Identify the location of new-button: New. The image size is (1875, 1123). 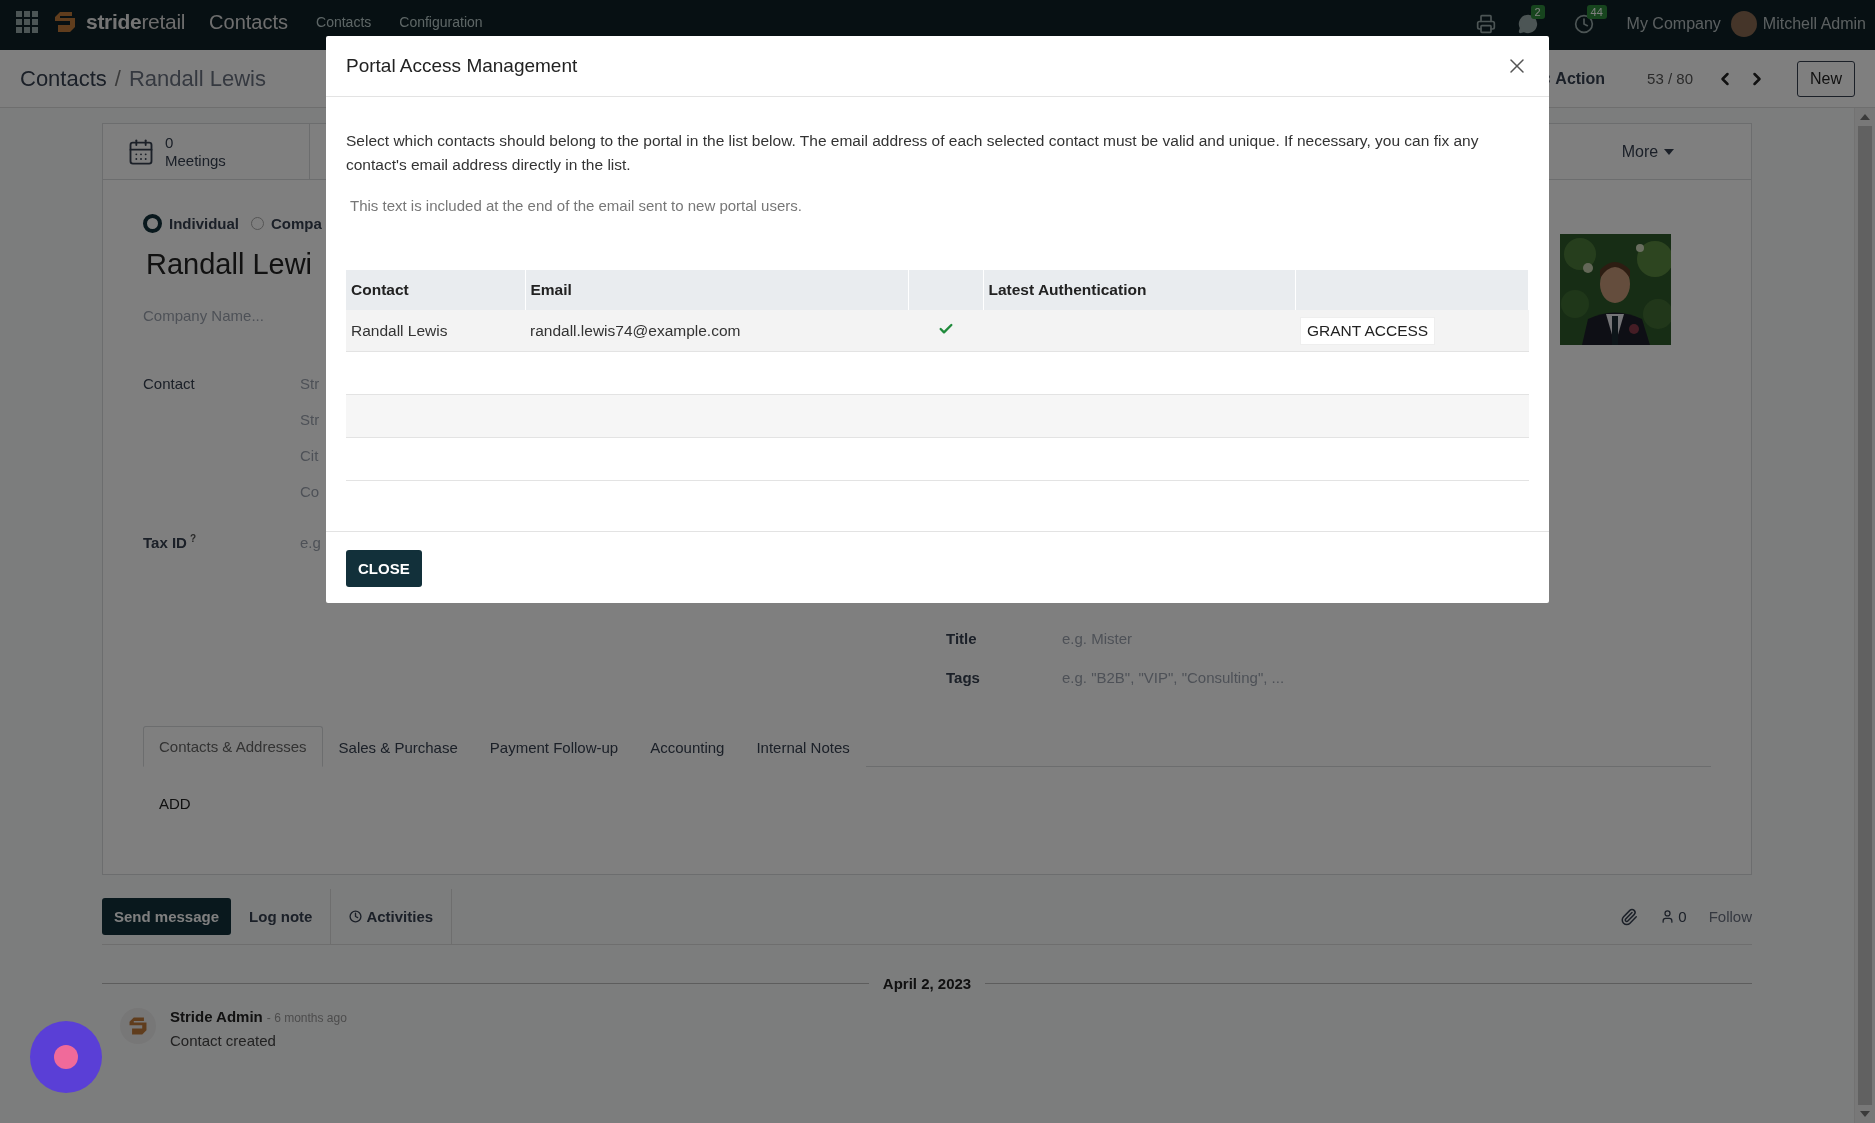
(1826, 78).